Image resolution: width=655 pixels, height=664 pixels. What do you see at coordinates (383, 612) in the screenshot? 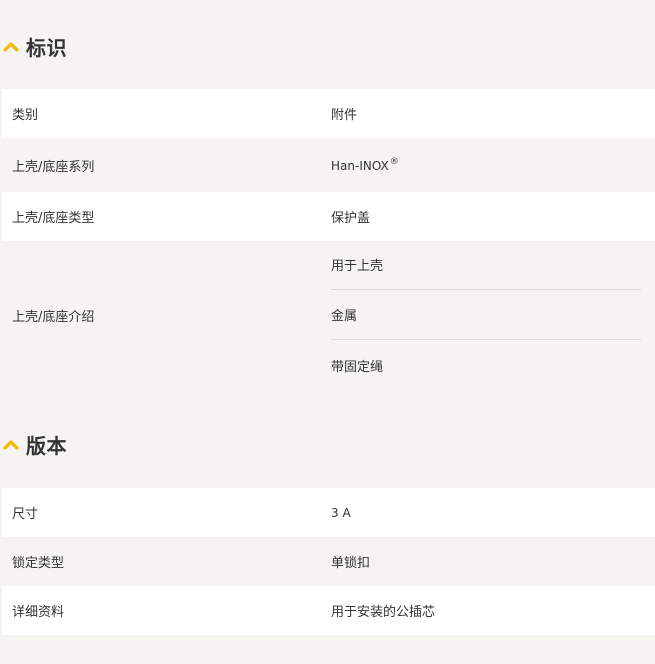
I see `row-value: 用于安装的公插芯` at bounding box center [383, 612].